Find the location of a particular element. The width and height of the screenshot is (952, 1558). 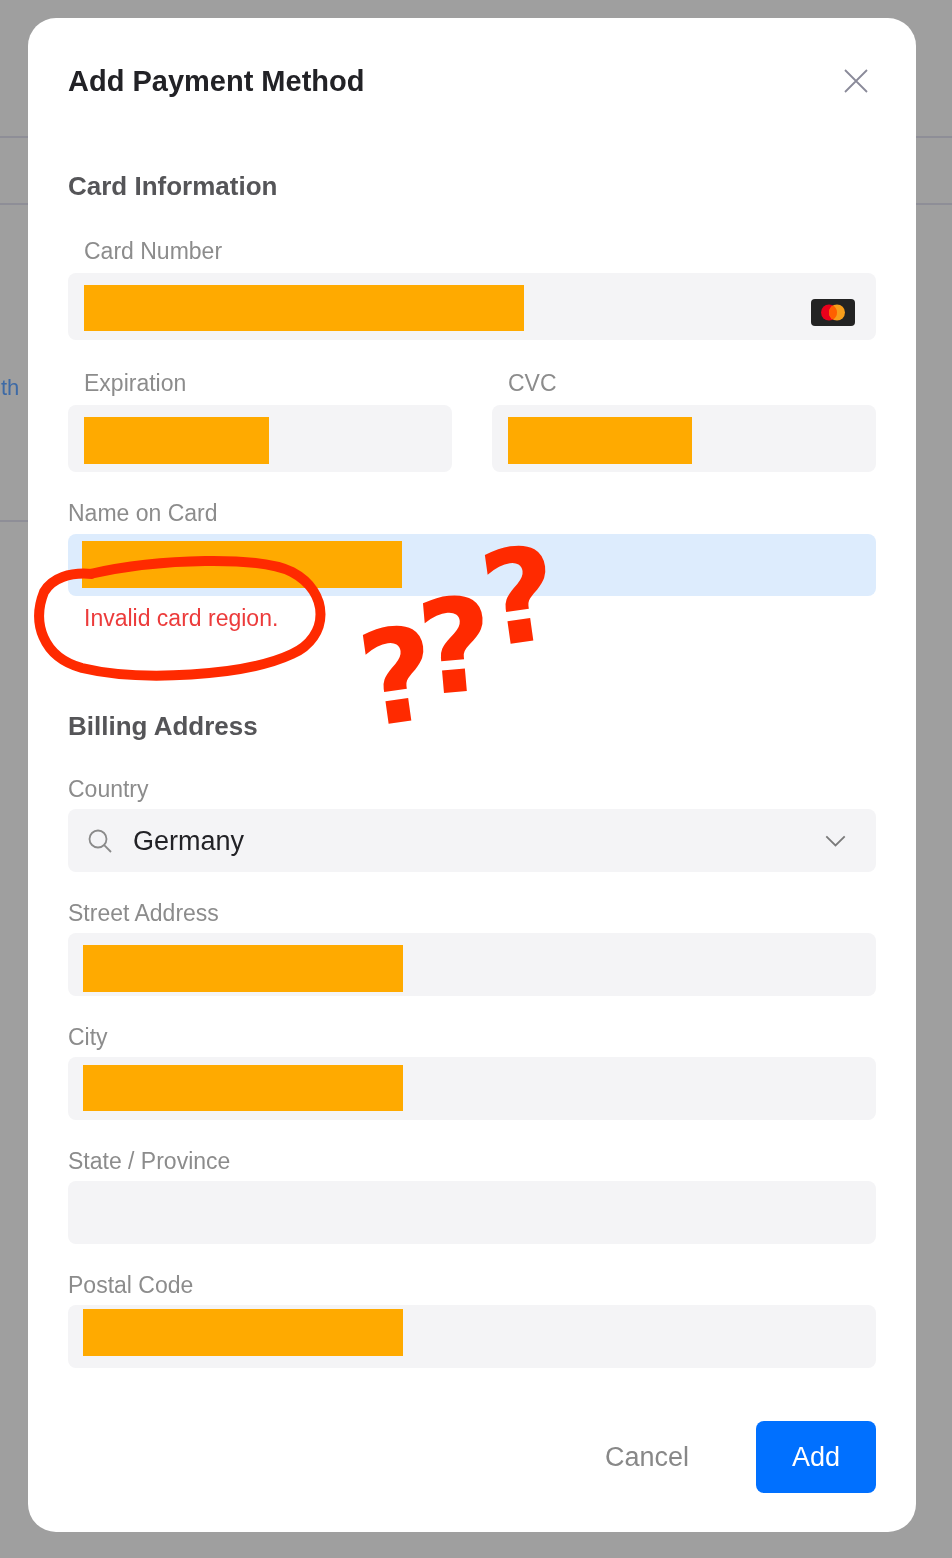

field-label: Expiration is located at coordinates (135, 383).